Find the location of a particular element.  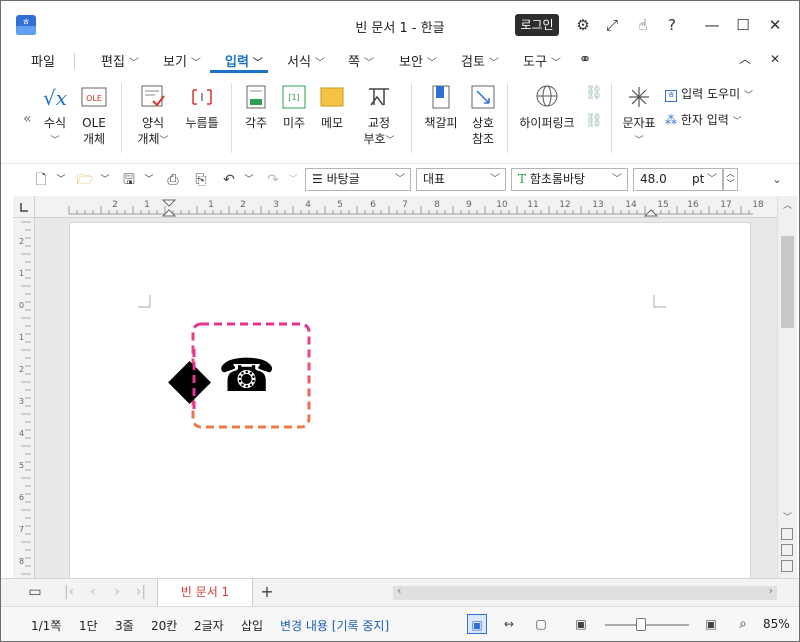

scroll-left-icon: ‹ is located at coordinates (399, 590).